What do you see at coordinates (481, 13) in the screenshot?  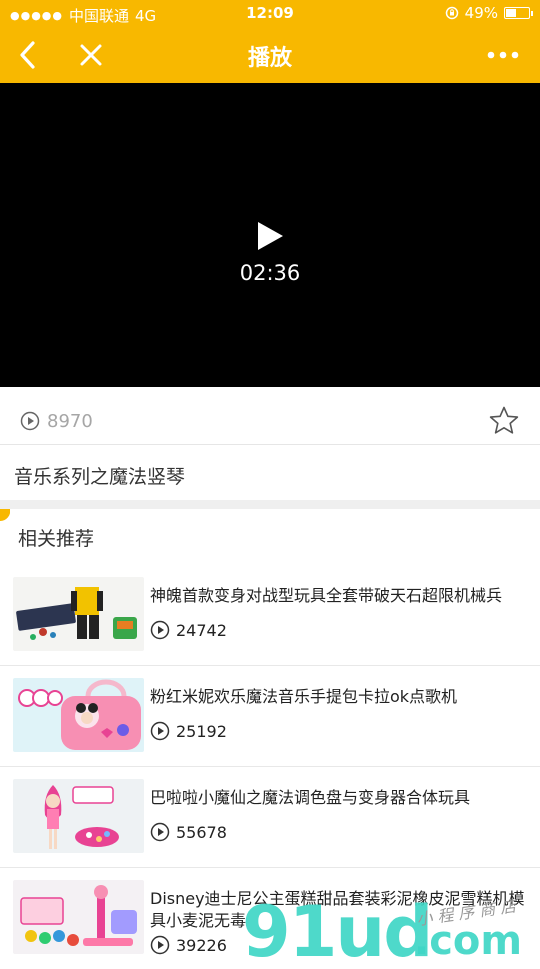 I see `battery-percent: 49%` at bounding box center [481, 13].